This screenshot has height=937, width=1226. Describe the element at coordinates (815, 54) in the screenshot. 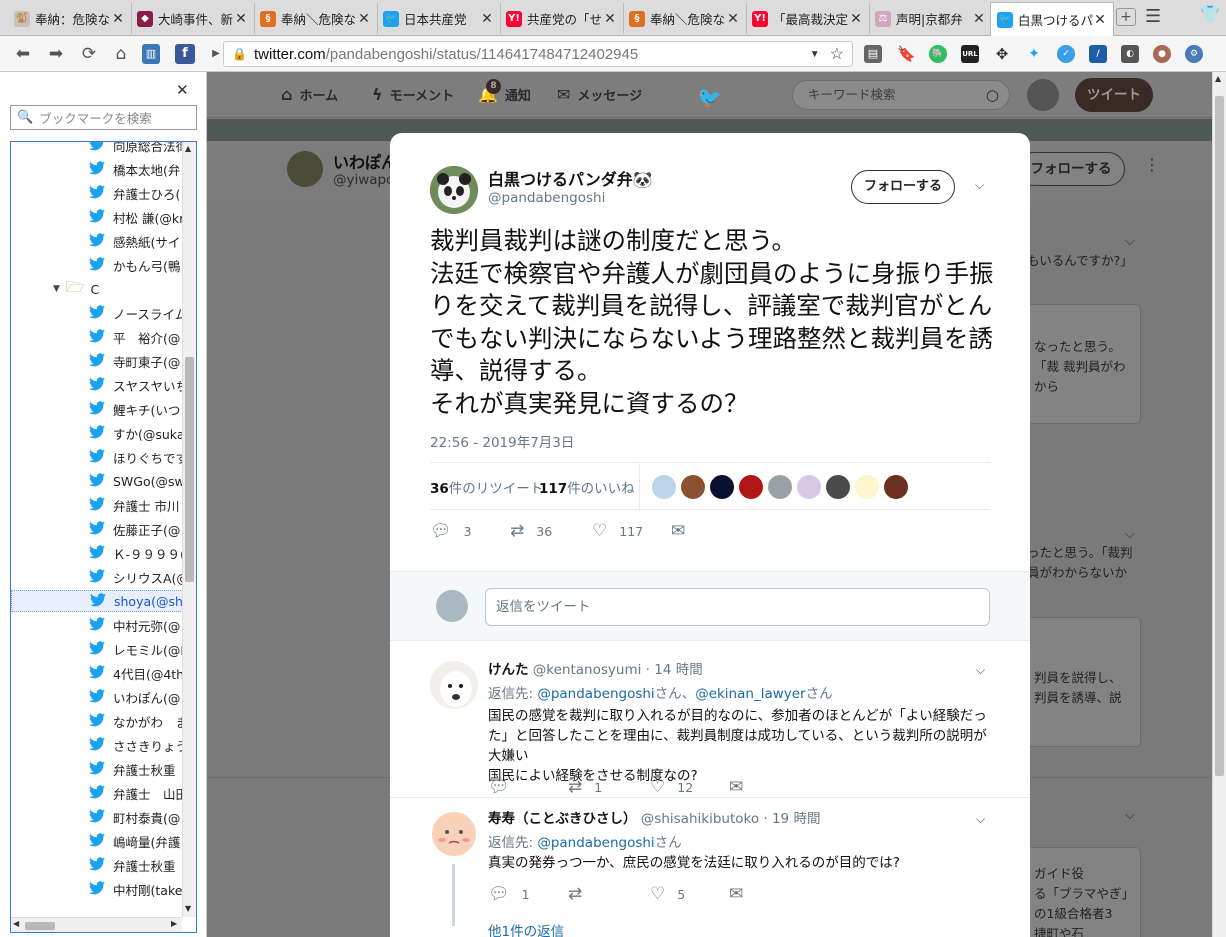

I see `url-dropdown-icon: ▼` at that location.